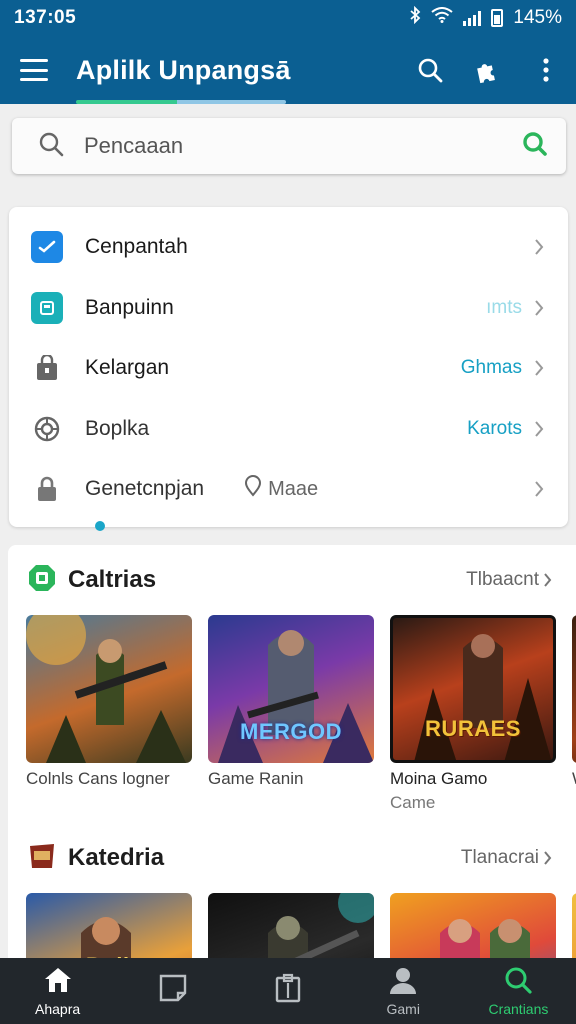 The height and width of the screenshot is (1024, 576). I want to click on clipboard-icon, so click(288, 989).